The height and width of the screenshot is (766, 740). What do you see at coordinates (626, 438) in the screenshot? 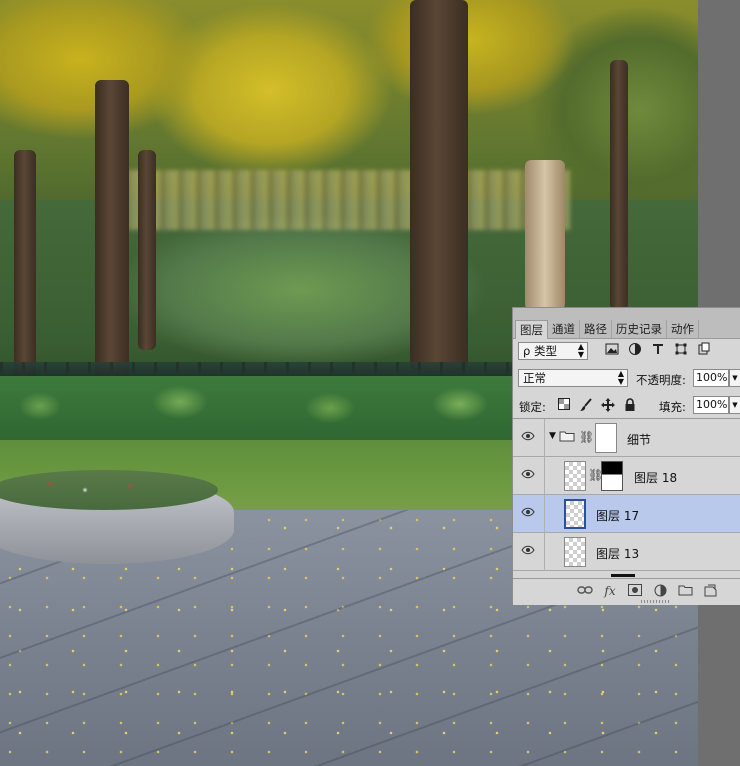
I see `layer-group-row: ▼ ⛓ 细节` at bounding box center [626, 438].